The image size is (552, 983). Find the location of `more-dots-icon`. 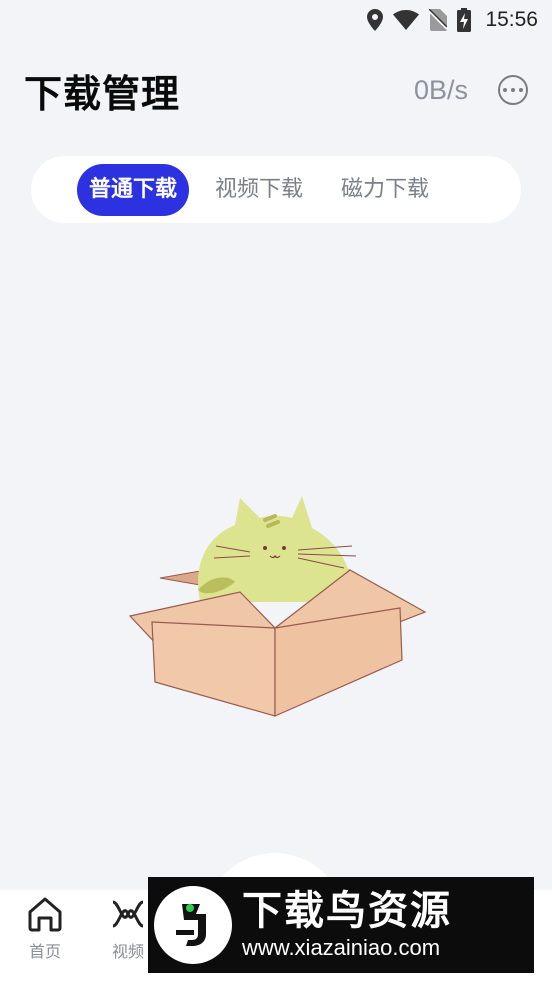

more-dots-icon is located at coordinates (505, 90).